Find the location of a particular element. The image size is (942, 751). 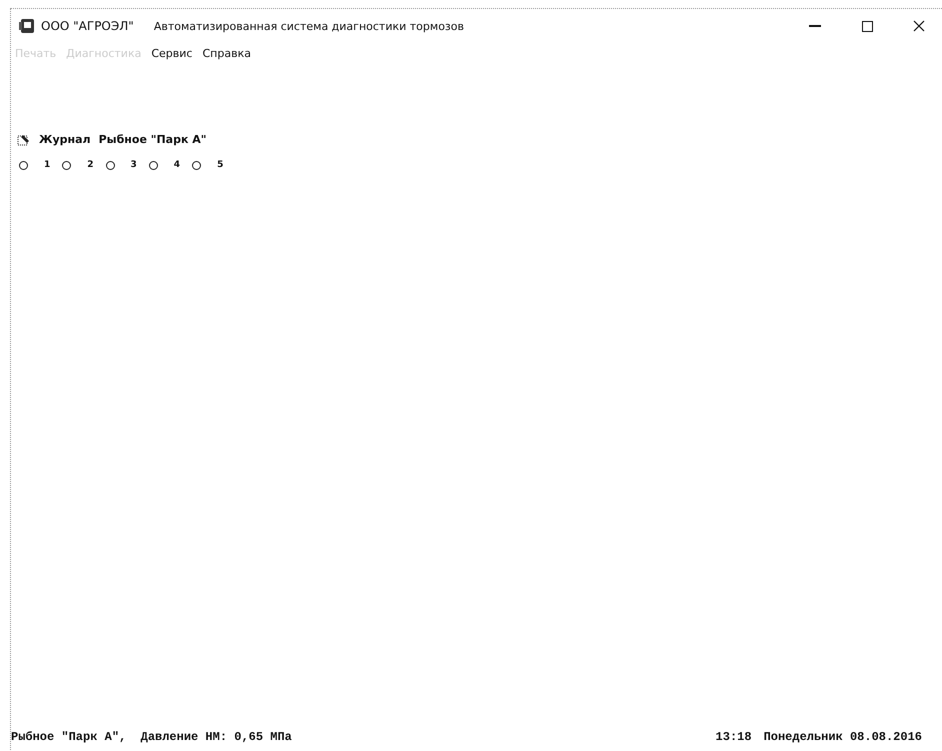

close-icon is located at coordinates (919, 26).